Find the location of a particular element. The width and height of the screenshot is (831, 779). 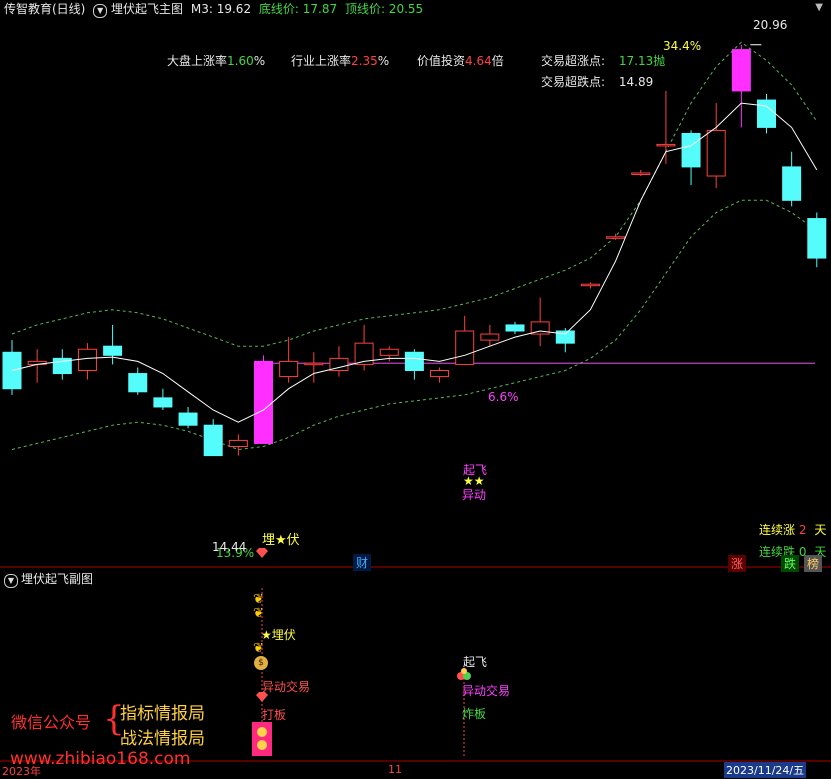

signal-bar is located at coordinates (262, 739).